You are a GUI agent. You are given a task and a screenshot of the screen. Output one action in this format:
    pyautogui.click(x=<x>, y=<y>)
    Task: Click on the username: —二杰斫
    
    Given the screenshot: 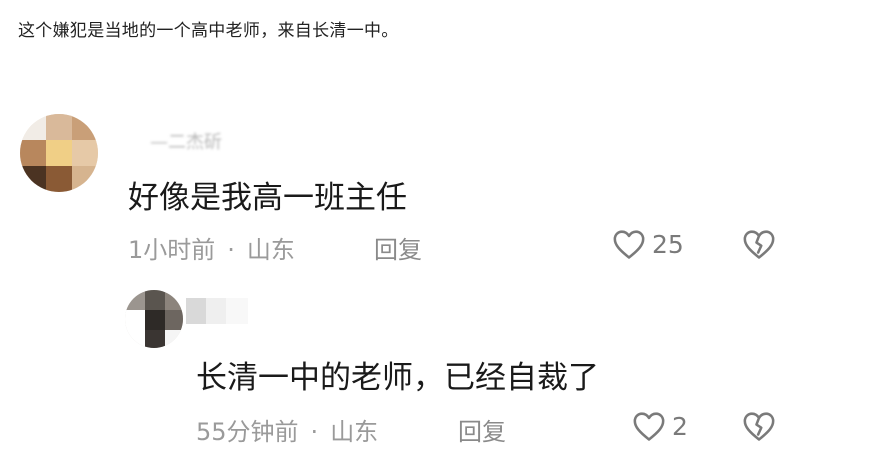 What is the action you would take?
    pyautogui.click(x=186, y=141)
    